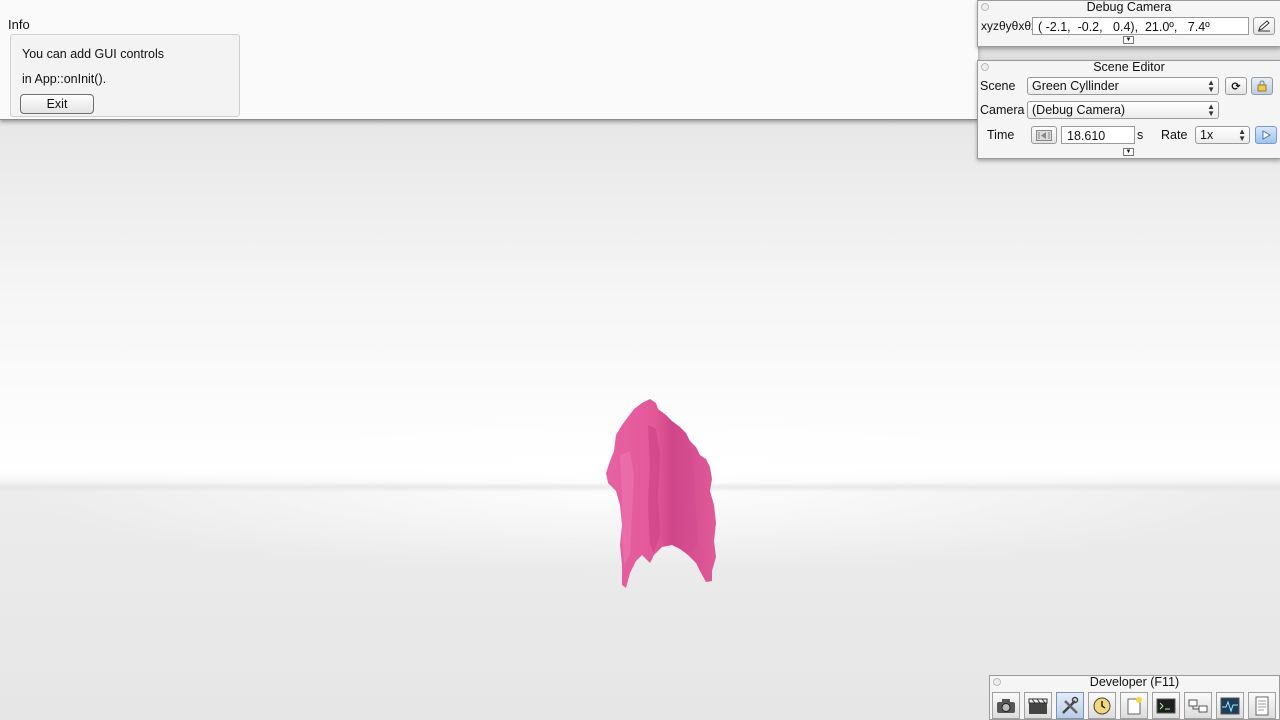 This screenshot has height=720, width=1280. What do you see at coordinates (1001, 135) in the screenshot?
I see `time-label: Time` at bounding box center [1001, 135].